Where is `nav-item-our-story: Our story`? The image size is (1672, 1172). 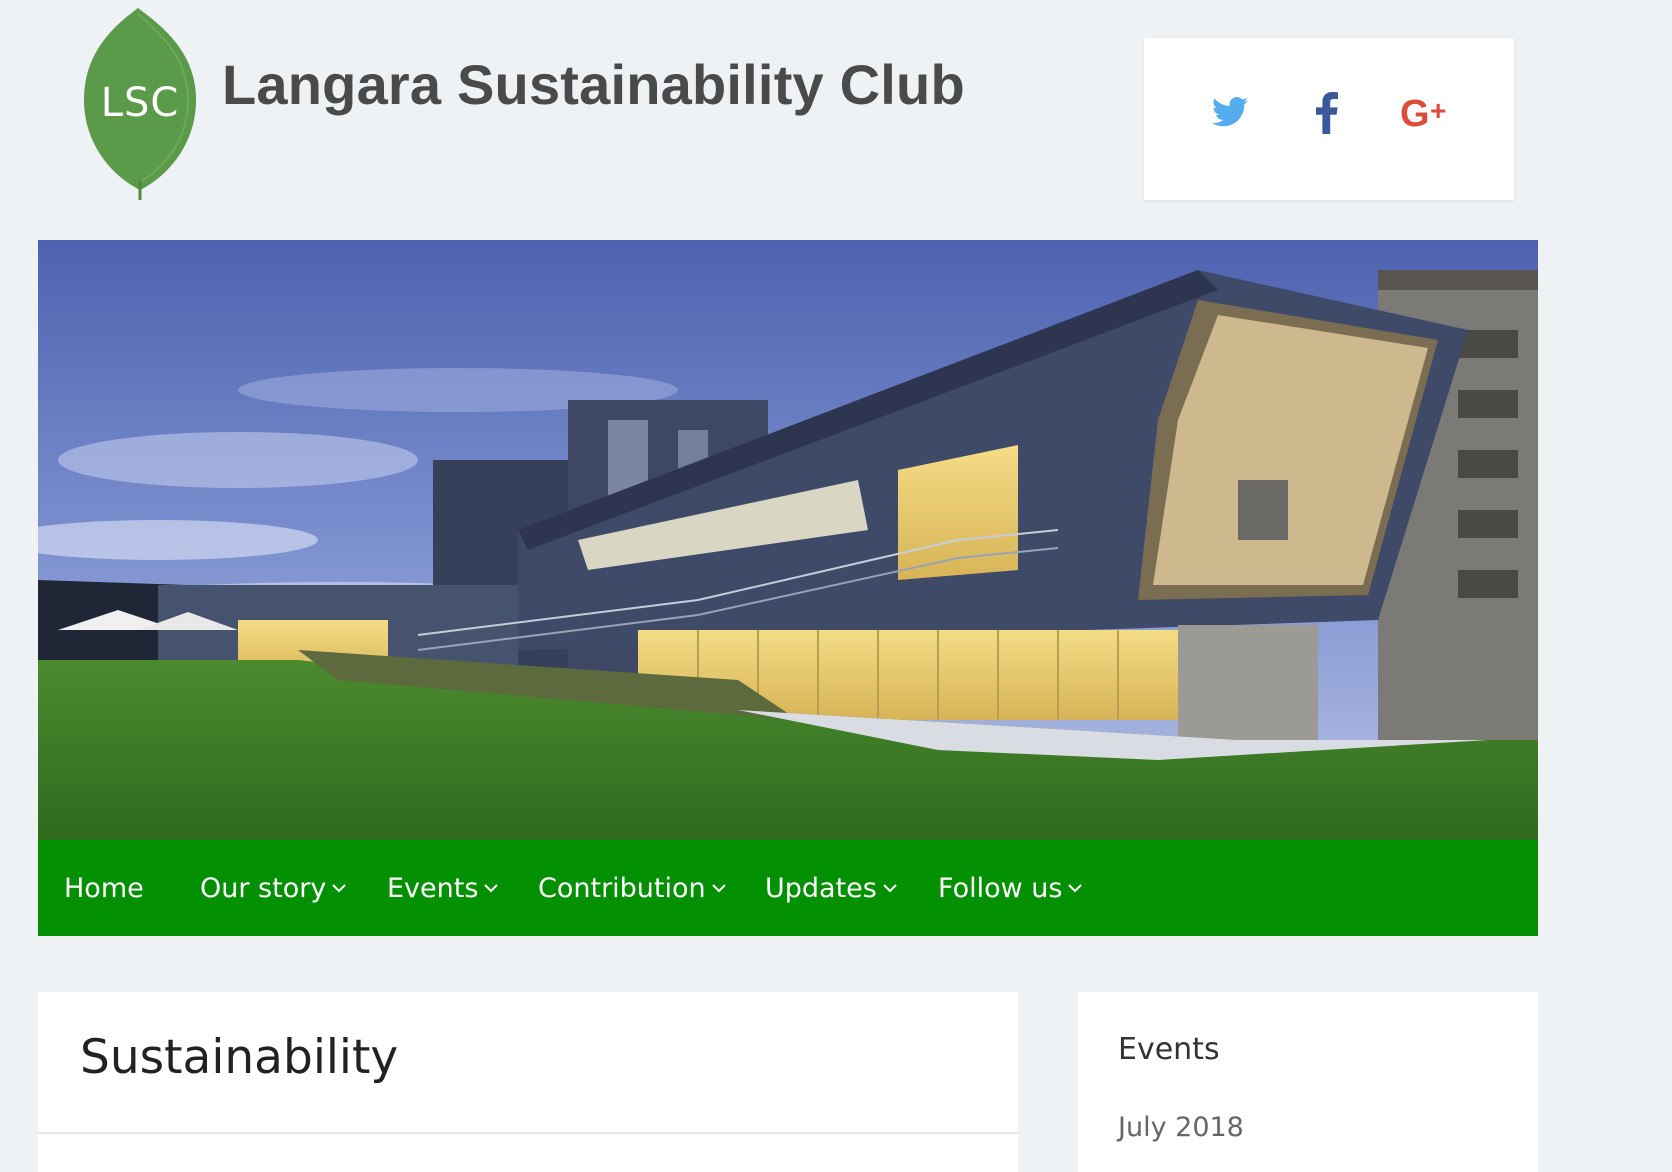
nav-item-our-story: Our story is located at coordinates (273, 888).